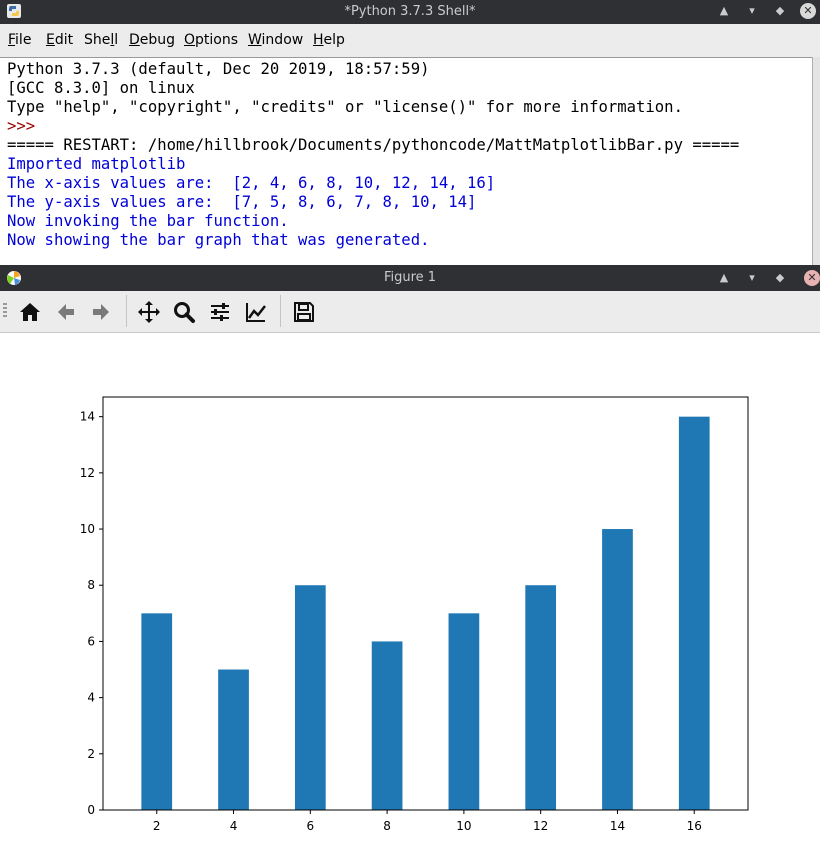  Describe the element at coordinates (91, 641) in the screenshot. I see `y-tick-label: 6` at that location.